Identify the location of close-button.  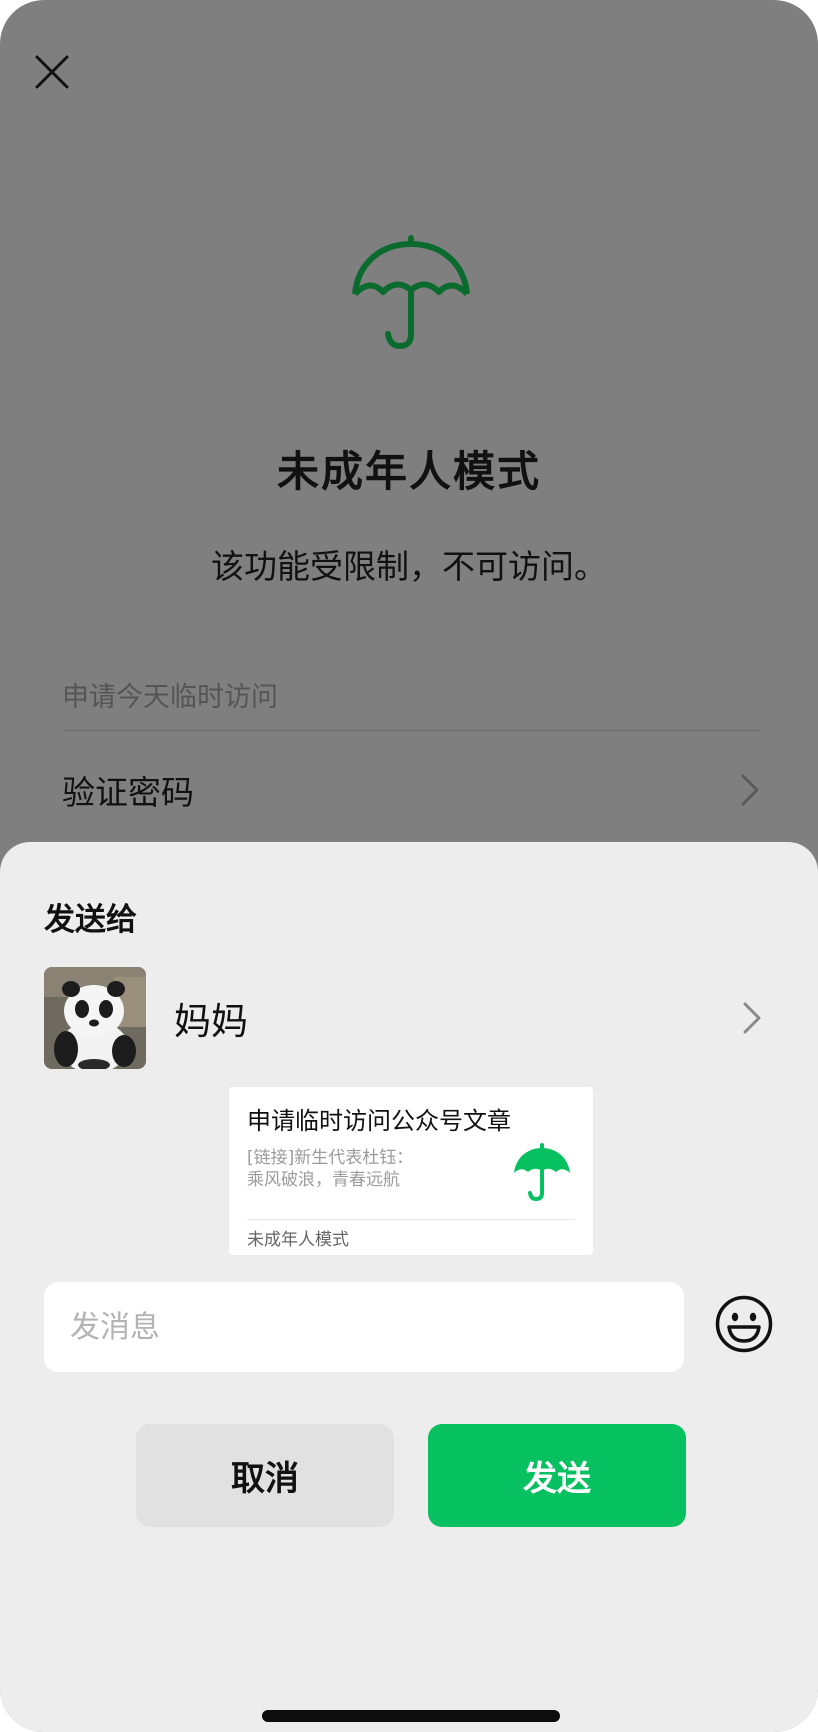
(52, 72).